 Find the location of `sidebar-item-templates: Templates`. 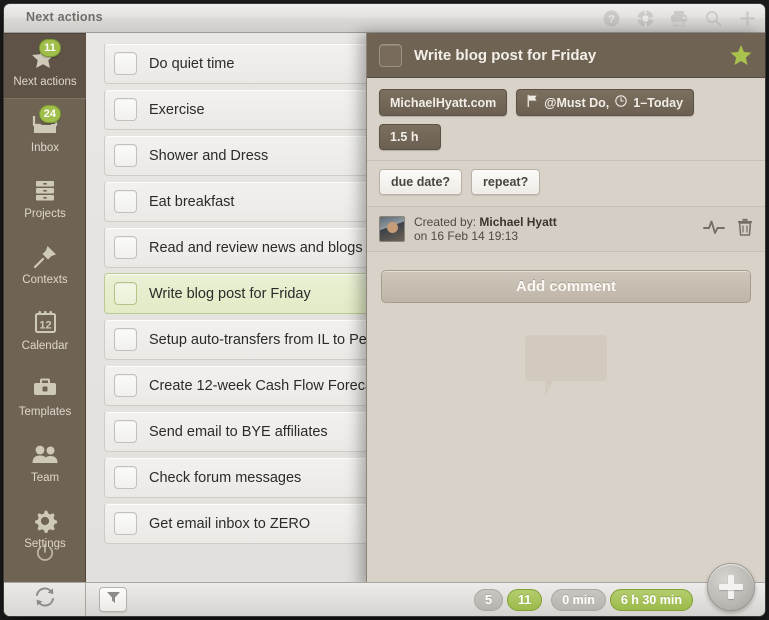

sidebar-item-templates: Templates is located at coordinates (45, 396).